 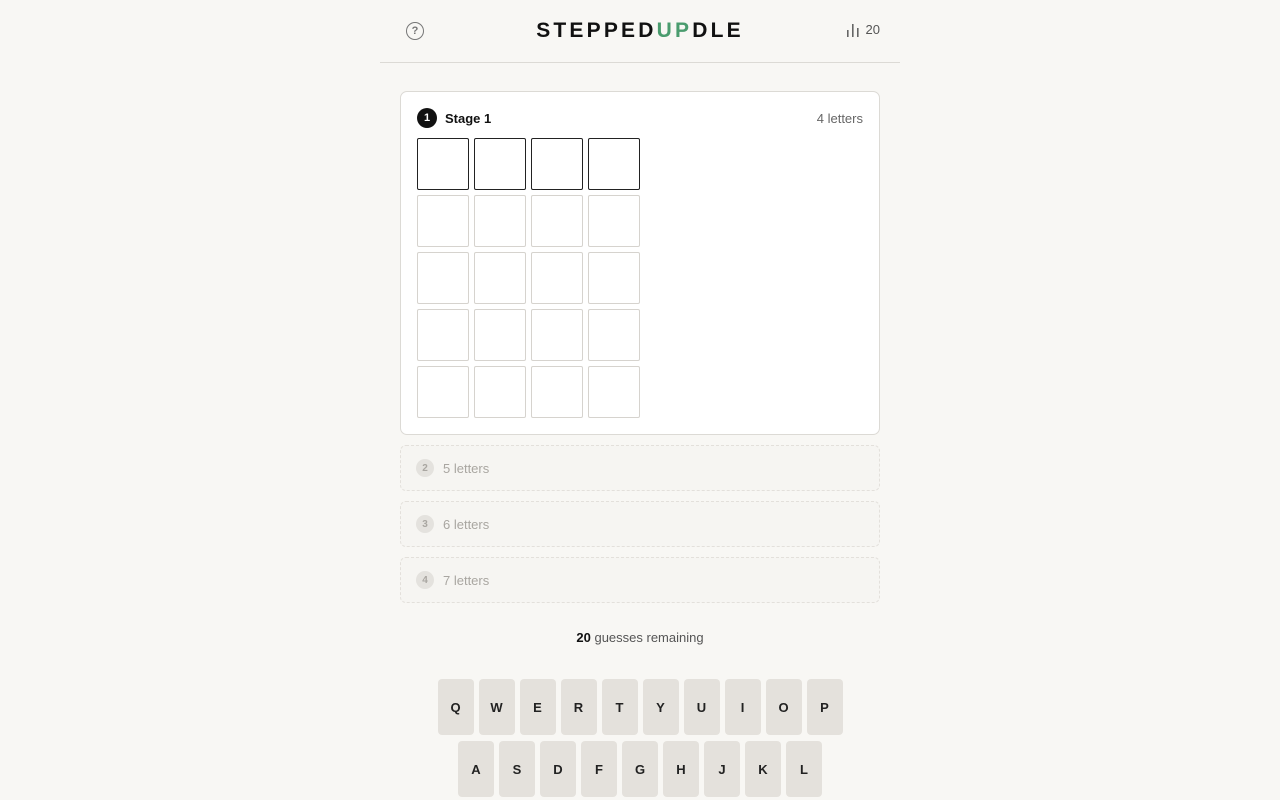 What do you see at coordinates (722, 769) in the screenshot?
I see `key-j: J` at bounding box center [722, 769].